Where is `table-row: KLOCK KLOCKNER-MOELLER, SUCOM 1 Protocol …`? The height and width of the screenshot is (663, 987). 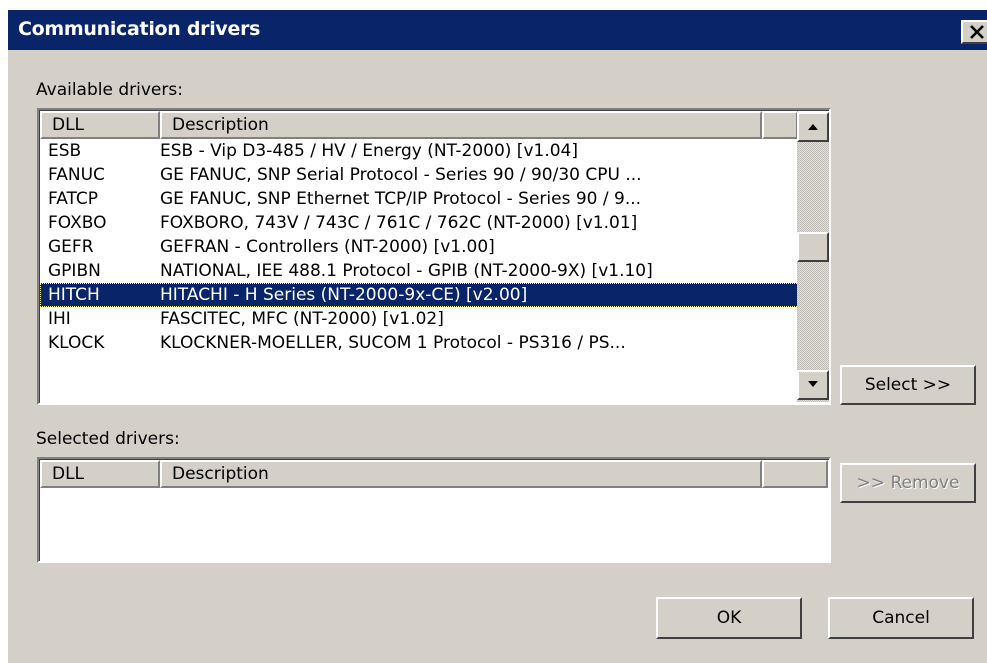
table-row: KLOCK KLOCKNER-MOELLER, SUCOM 1 Protocol … is located at coordinates (434, 343).